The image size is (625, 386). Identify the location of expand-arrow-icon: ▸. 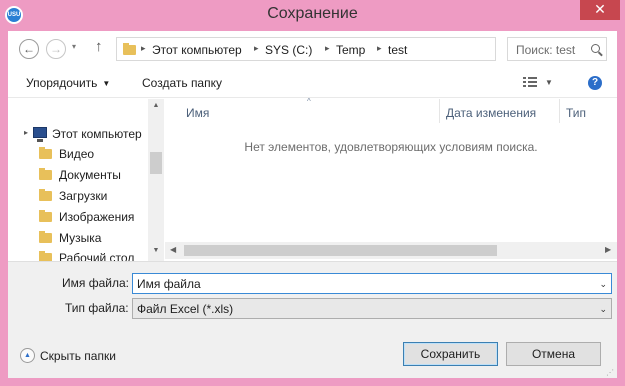
(26, 132).